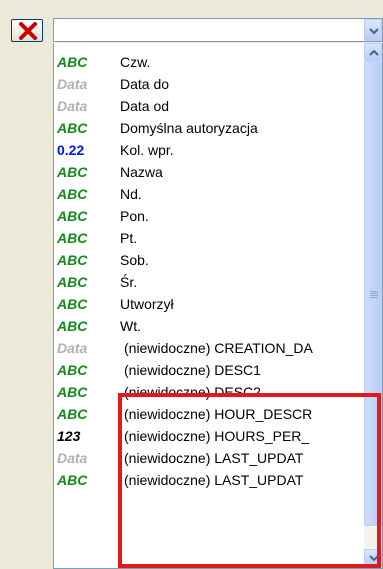 The width and height of the screenshot is (383, 569). I want to click on field-label: Data od, so click(145, 106).